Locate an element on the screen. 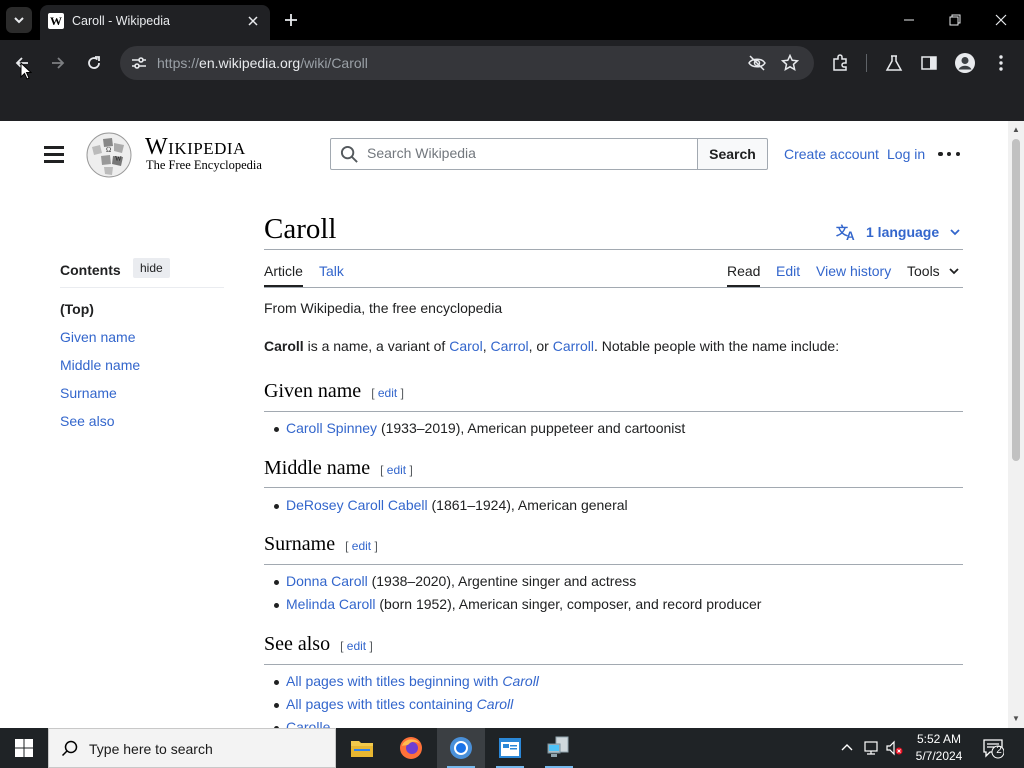  notification-center-button: 2 is located at coordinates (993, 748).